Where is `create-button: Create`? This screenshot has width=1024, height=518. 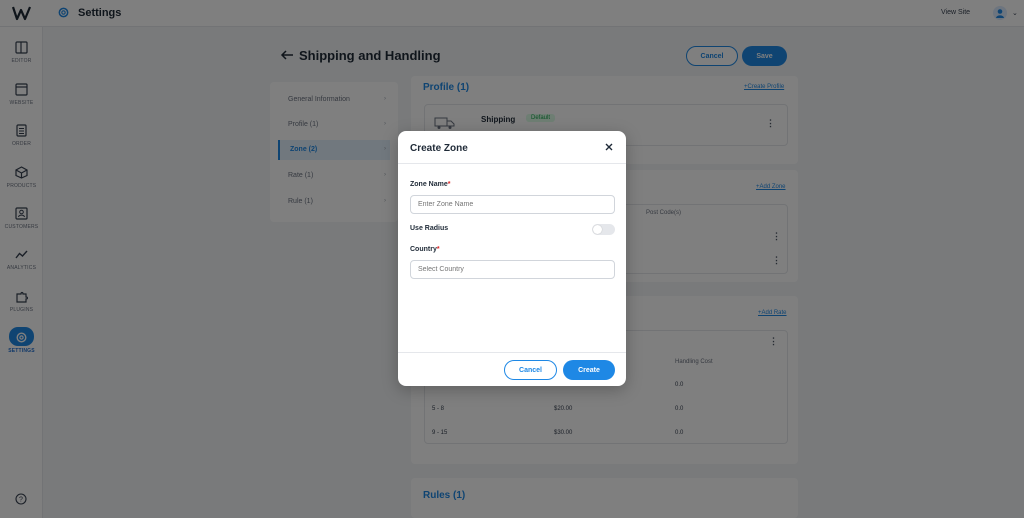
create-button: Create is located at coordinates (589, 370).